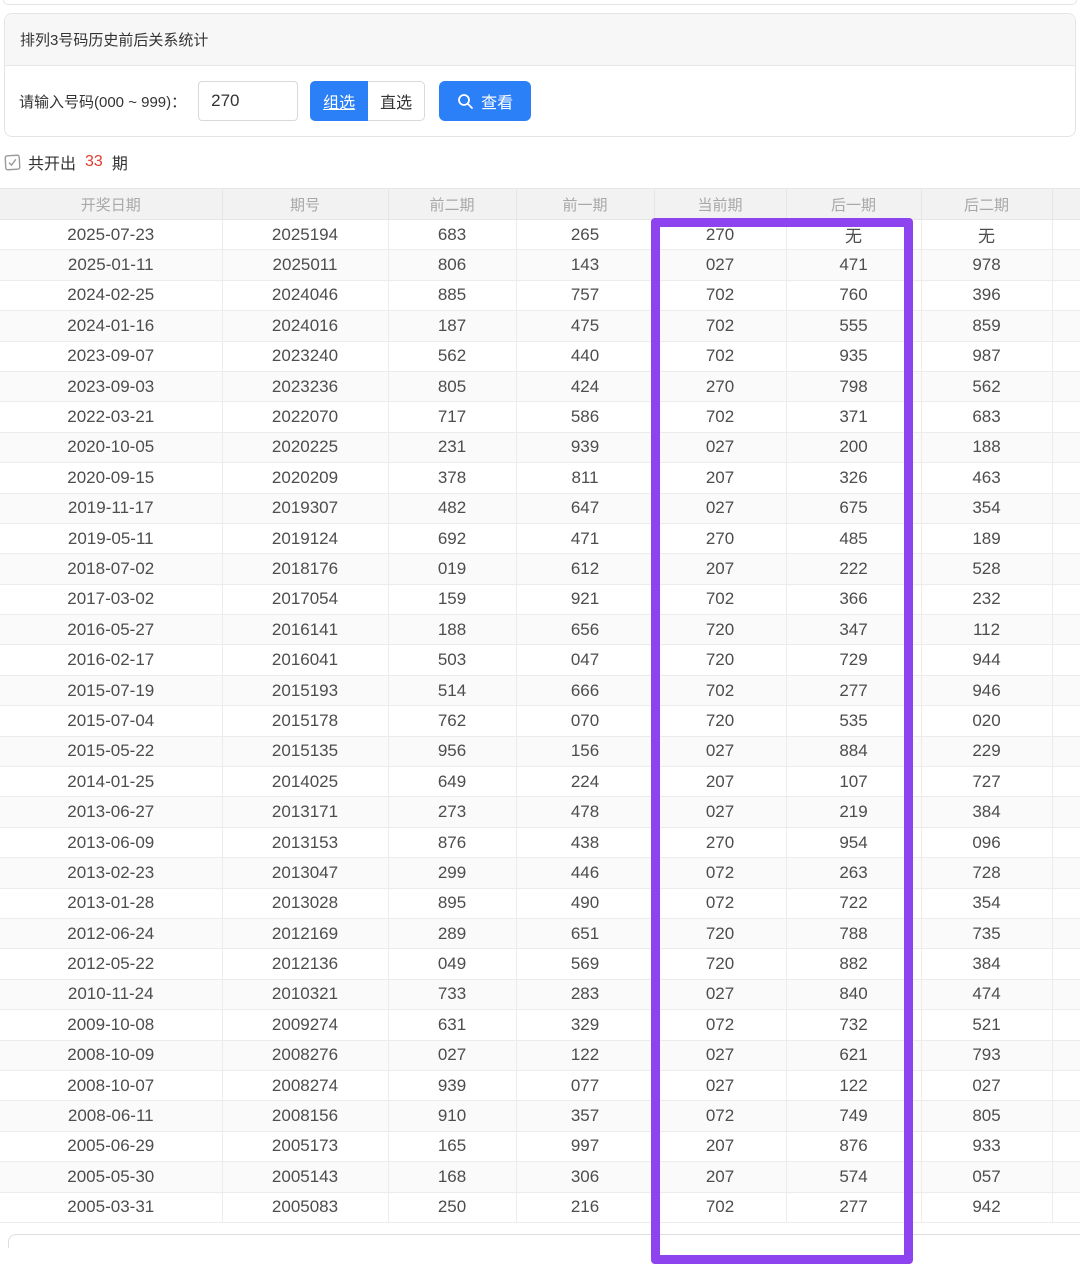 This screenshot has height=1277, width=1080. What do you see at coordinates (987, 1177) in the screenshot?
I see `table-cell: 057` at bounding box center [987, 1177].